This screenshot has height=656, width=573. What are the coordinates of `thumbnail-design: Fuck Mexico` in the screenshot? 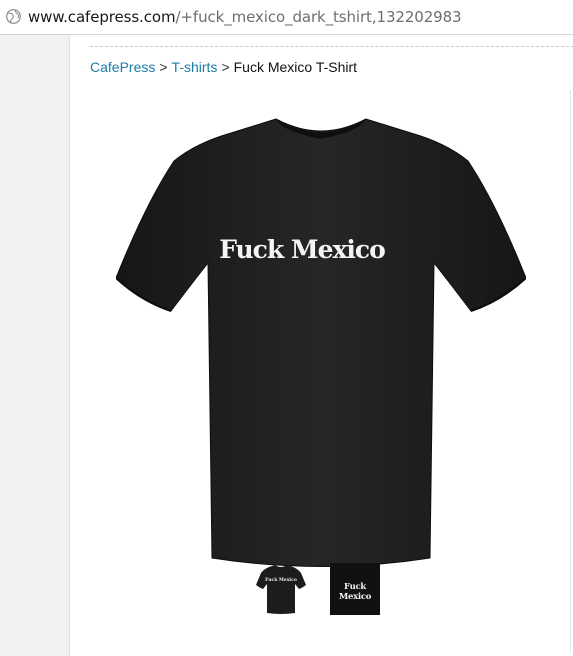 It's located at (355, 589).